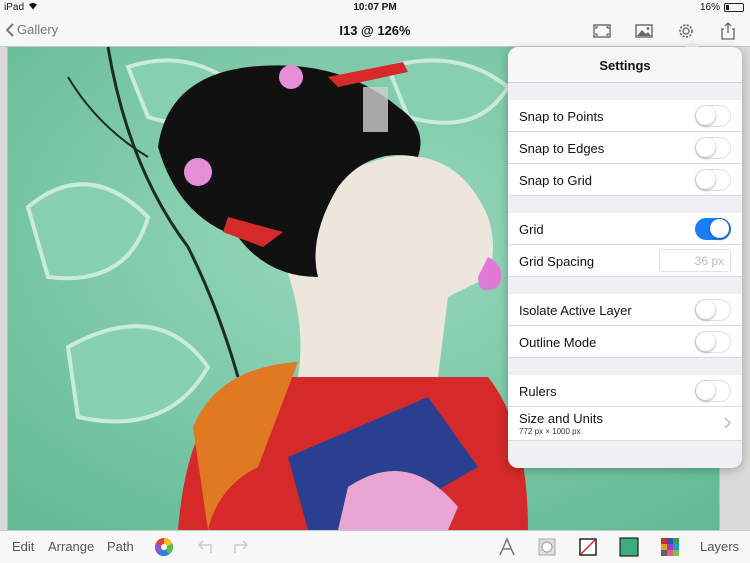  Describe the element at coordinates (23, 546) in the screenshot. I see `edit-button: Edit` at that location.